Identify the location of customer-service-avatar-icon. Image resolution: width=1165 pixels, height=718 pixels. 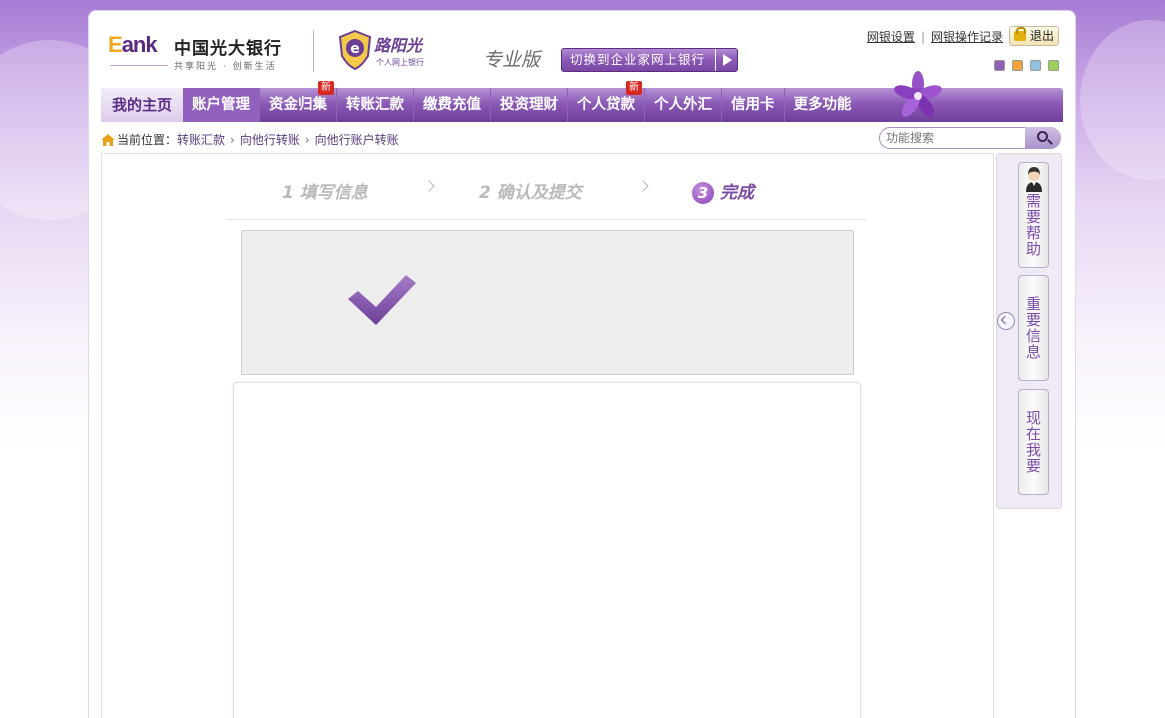
(1034, 179).